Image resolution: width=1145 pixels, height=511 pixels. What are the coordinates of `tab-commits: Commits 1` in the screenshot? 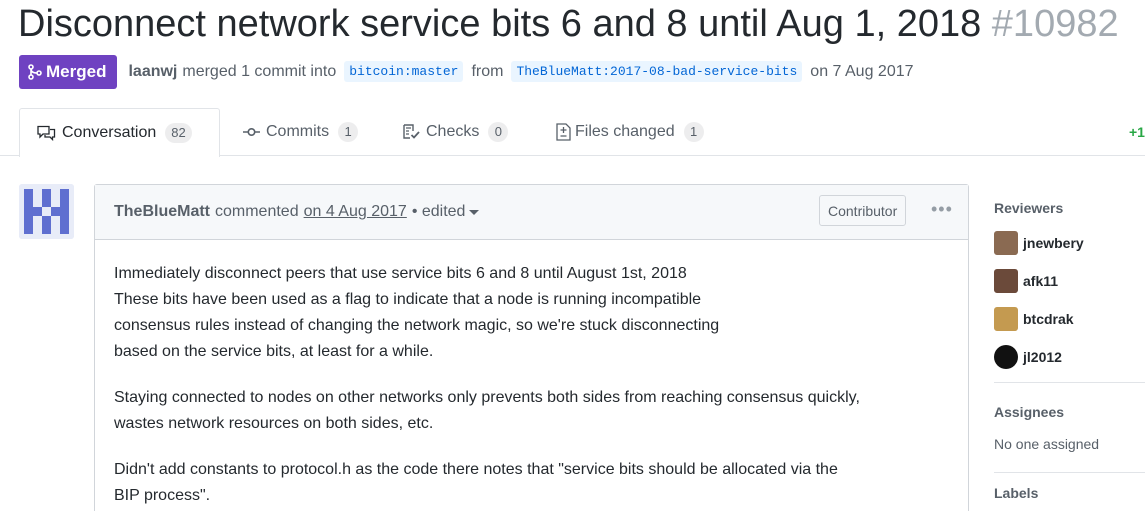 It's located at (301, 132).